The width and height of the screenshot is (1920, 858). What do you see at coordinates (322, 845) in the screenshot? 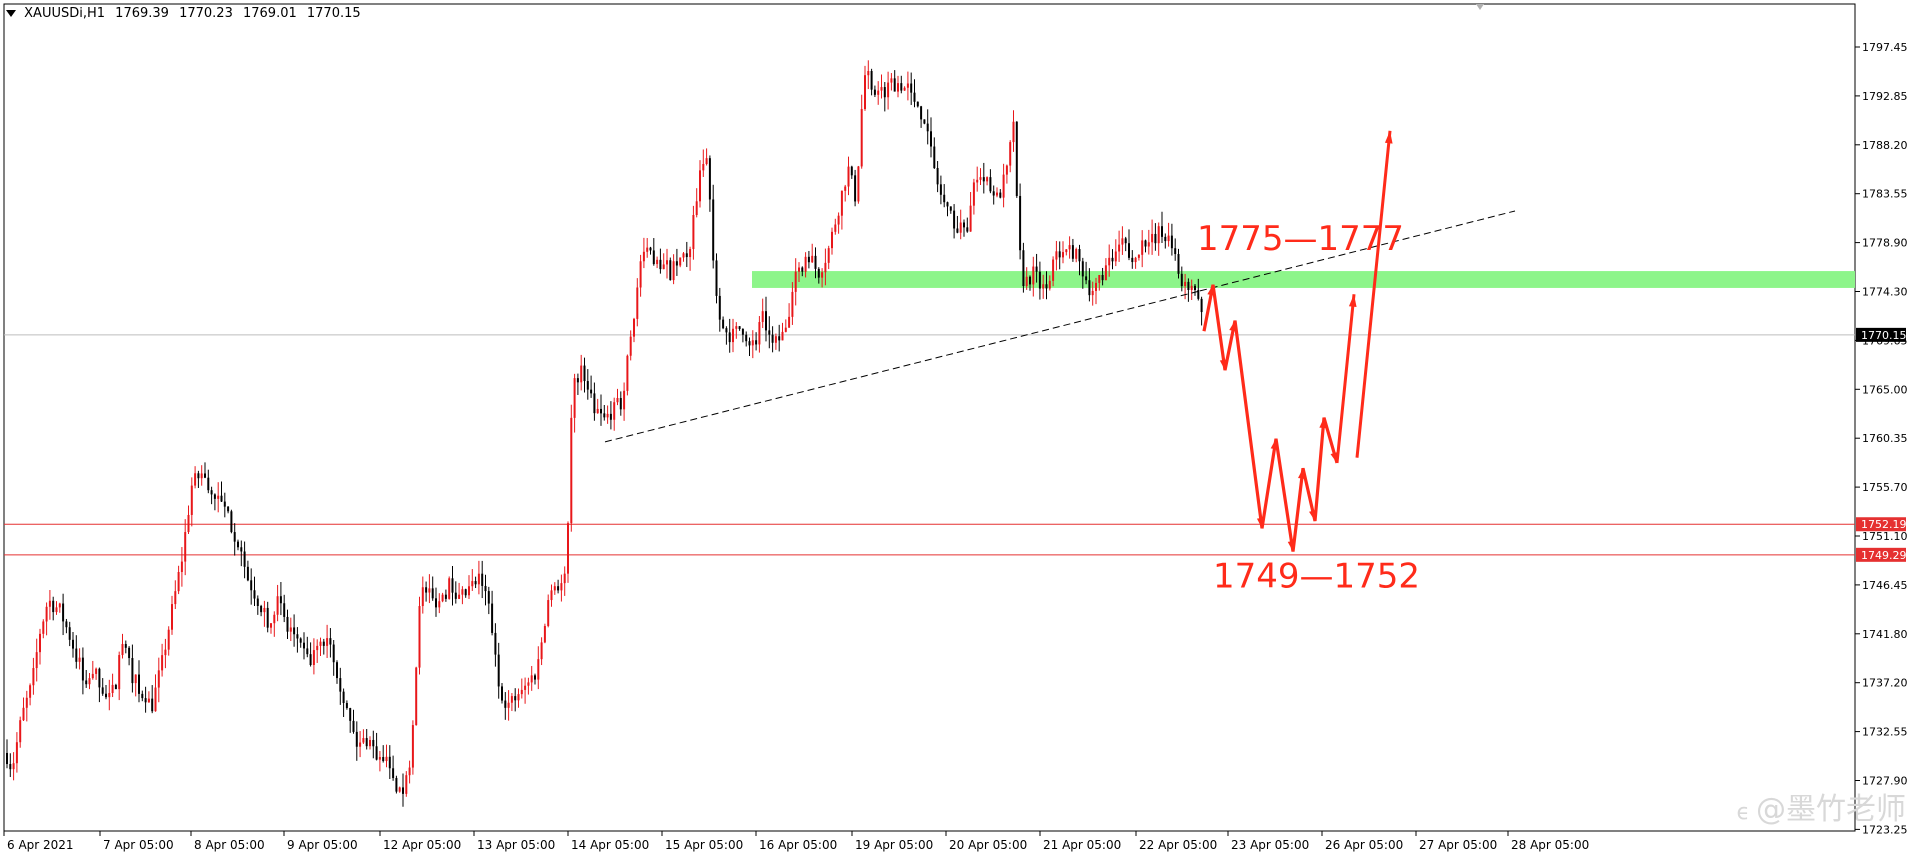
I see `x-tick-label: 9 Apr 05:00` at bounding box center [322, 845].